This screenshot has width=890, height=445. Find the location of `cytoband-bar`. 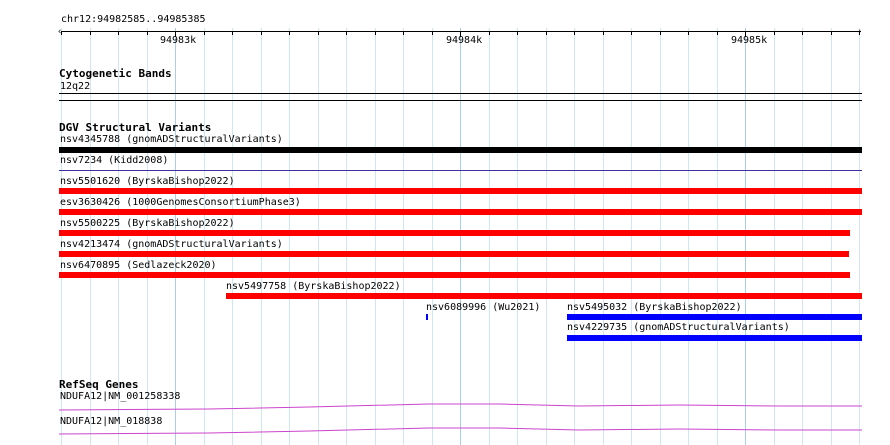

cytoband-bar is located at coordinates (460, 93).